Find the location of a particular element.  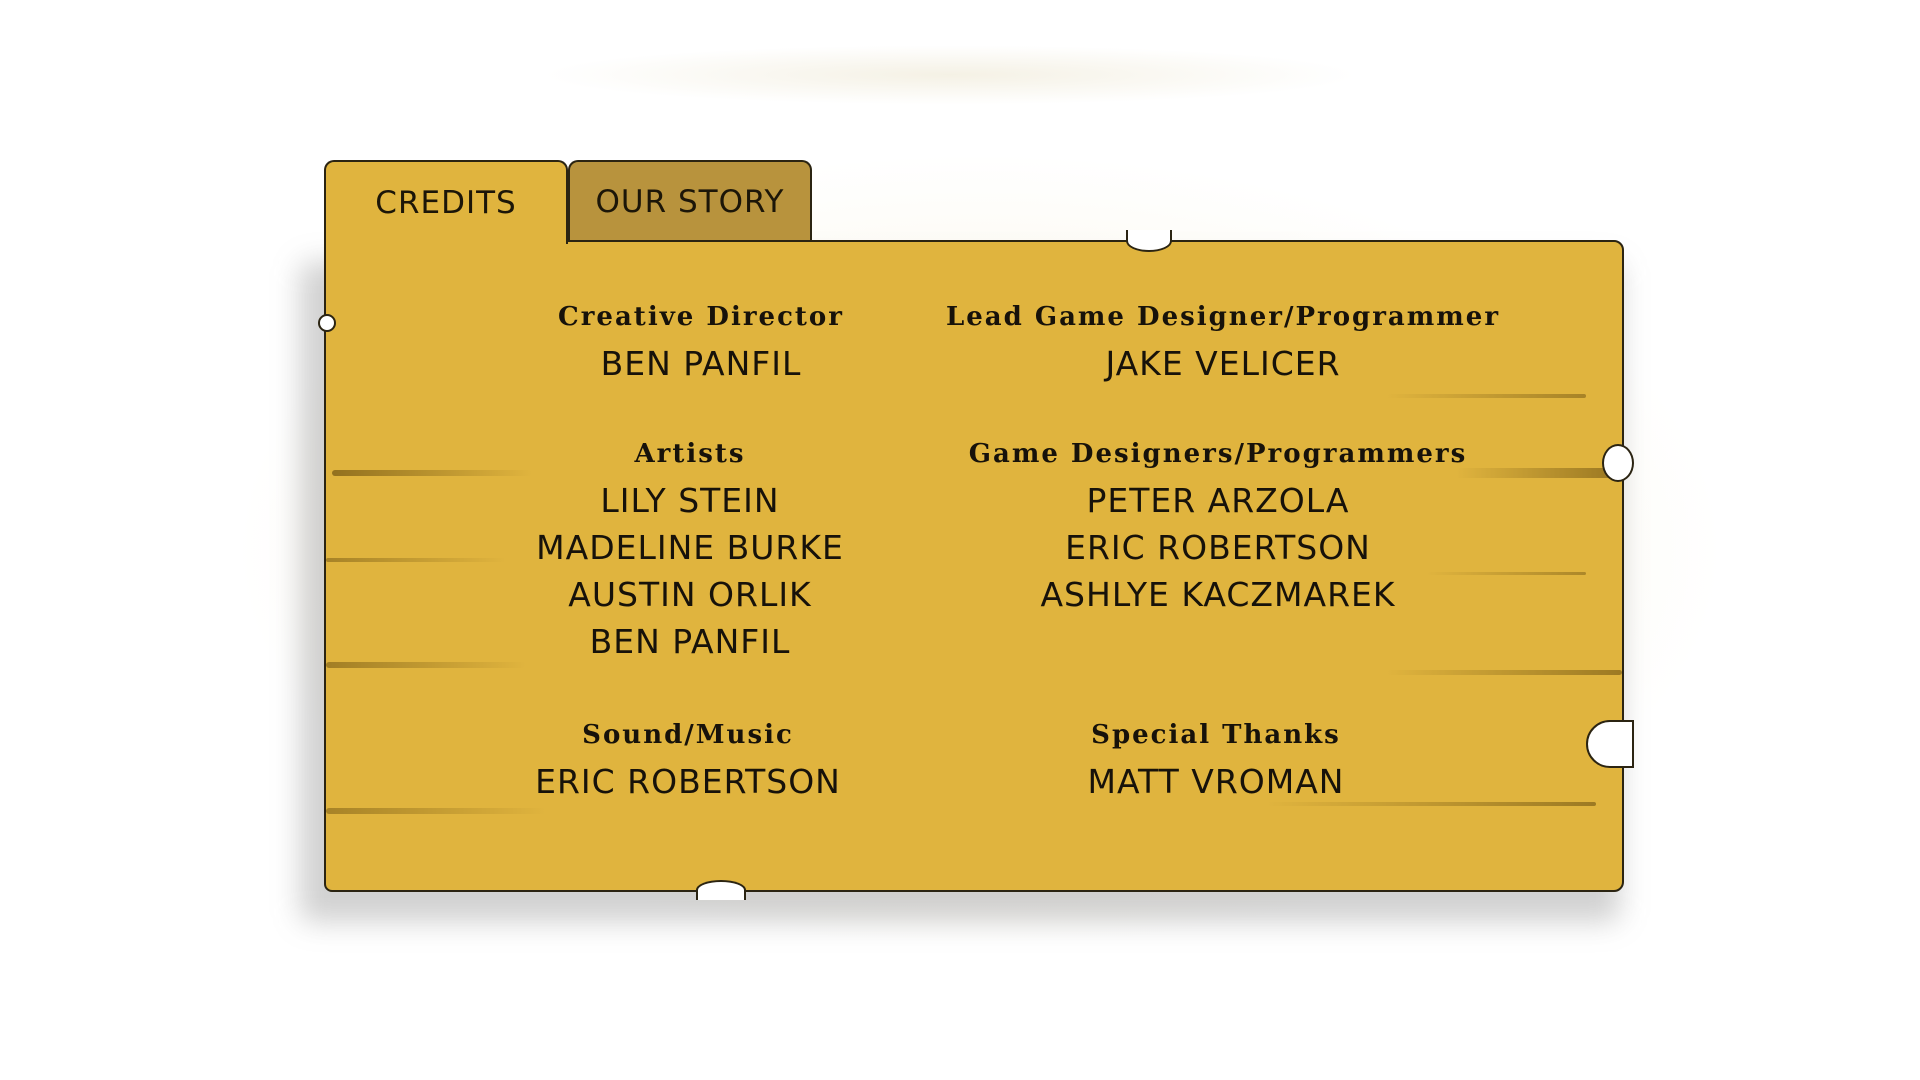

credit-name: ASHLYE KACZMAREK is located at coordinates (1218, 594).